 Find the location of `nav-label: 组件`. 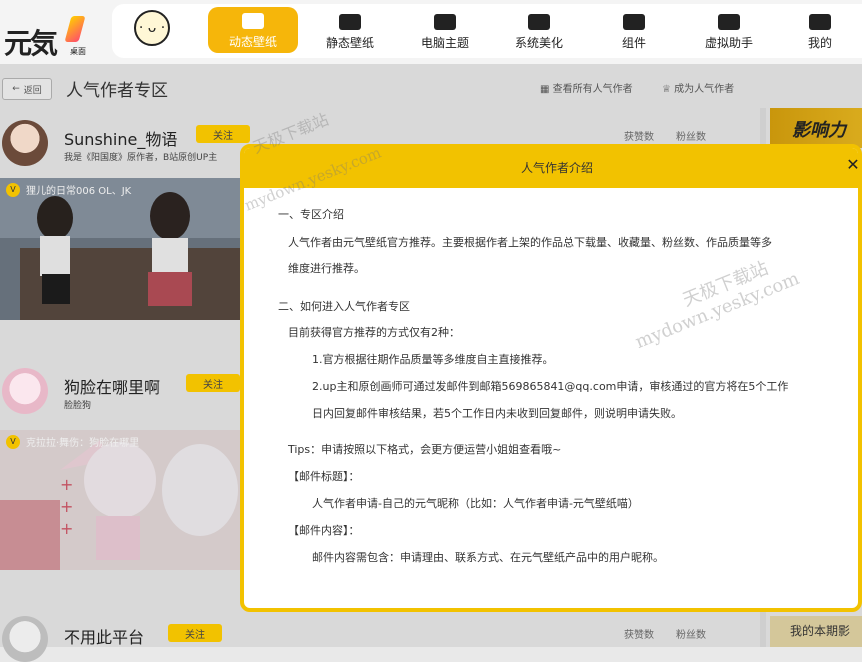

nav-label: 组件 is located at coordinates (633, 43).